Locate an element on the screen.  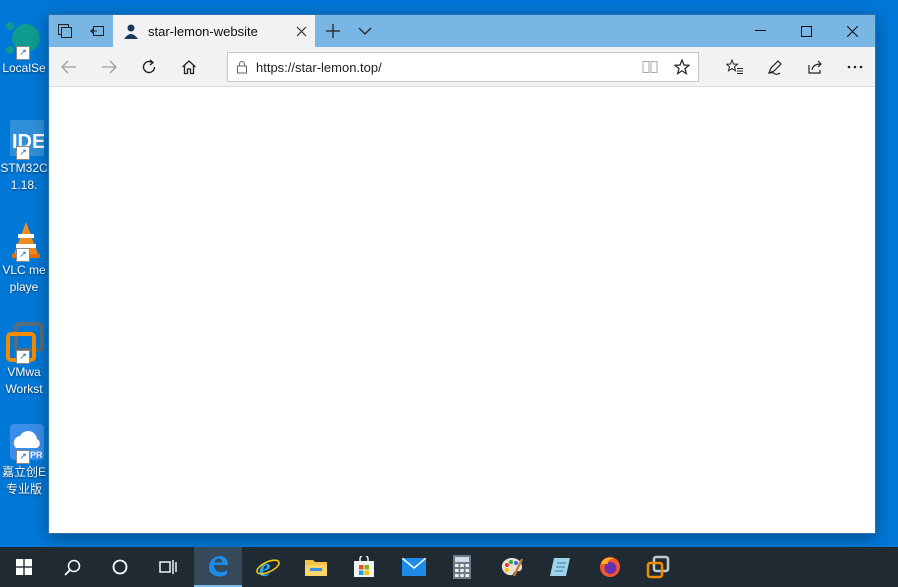
more-settings-button is located at coordinates (855, 67).